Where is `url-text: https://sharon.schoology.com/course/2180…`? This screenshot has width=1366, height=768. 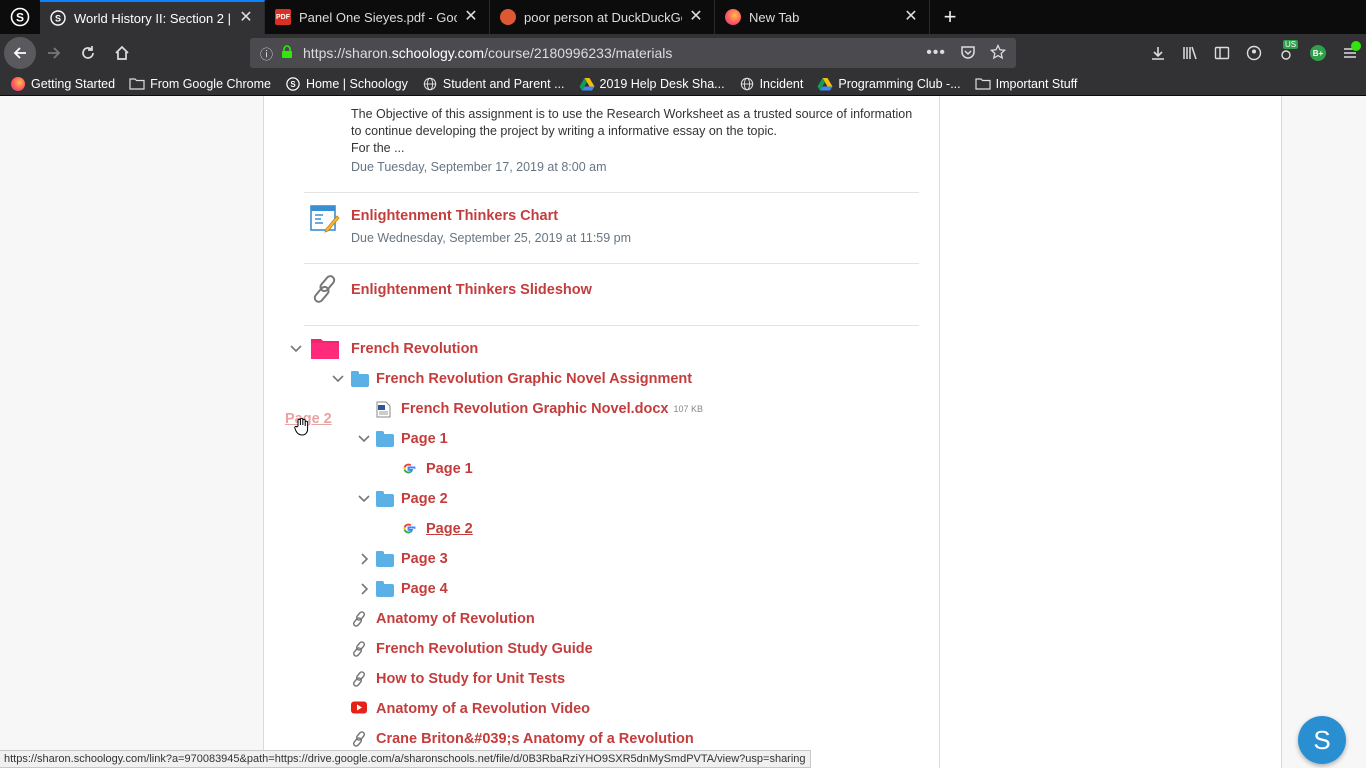
url-text: https://sharon.schoology.com/course/2180… is located at coordinates (614, 53).